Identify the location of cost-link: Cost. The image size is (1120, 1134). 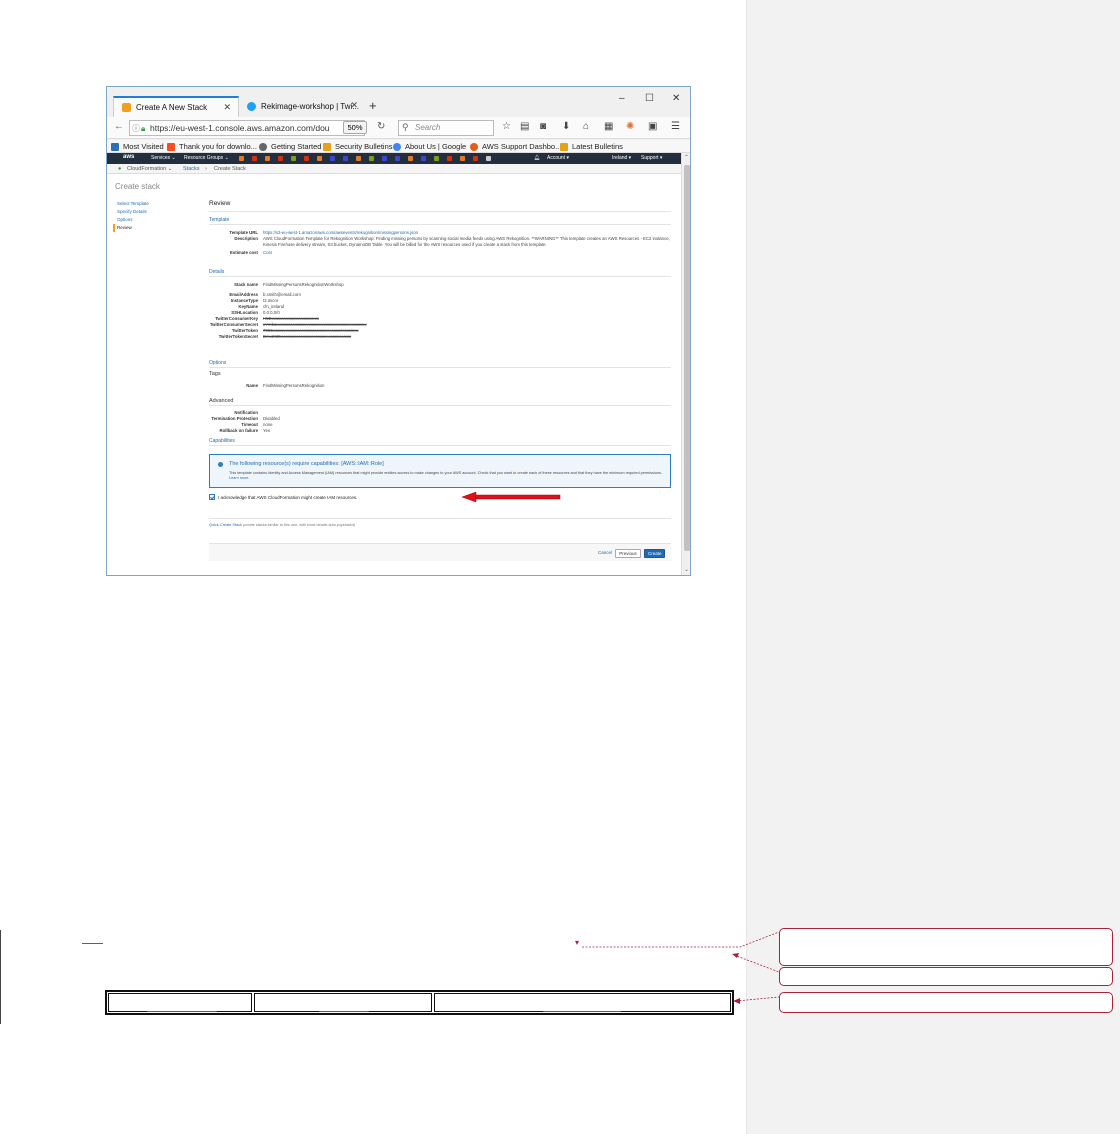
(467, 253).